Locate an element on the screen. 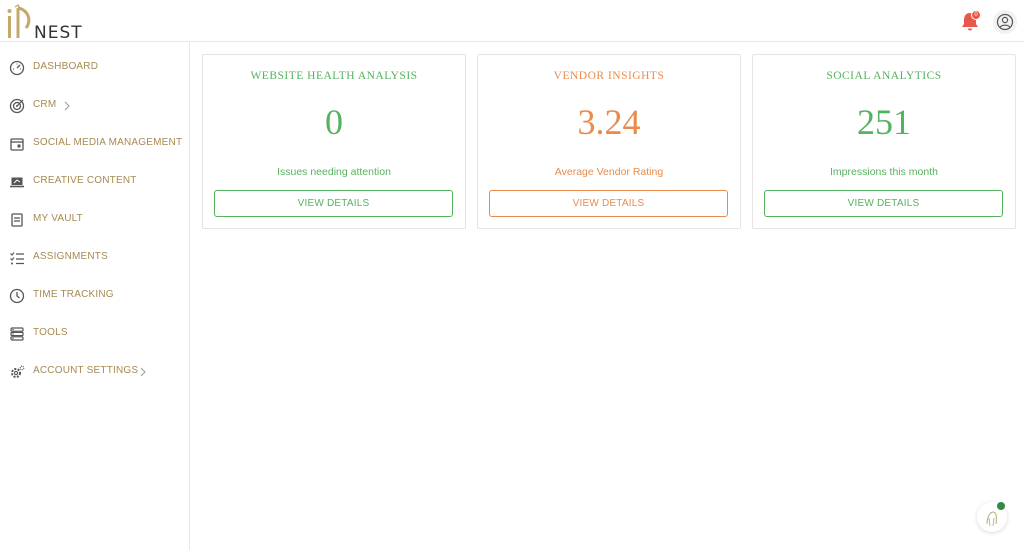  sidebar-item-my-vault: MY VAULT is located at coordinates (94, 220).